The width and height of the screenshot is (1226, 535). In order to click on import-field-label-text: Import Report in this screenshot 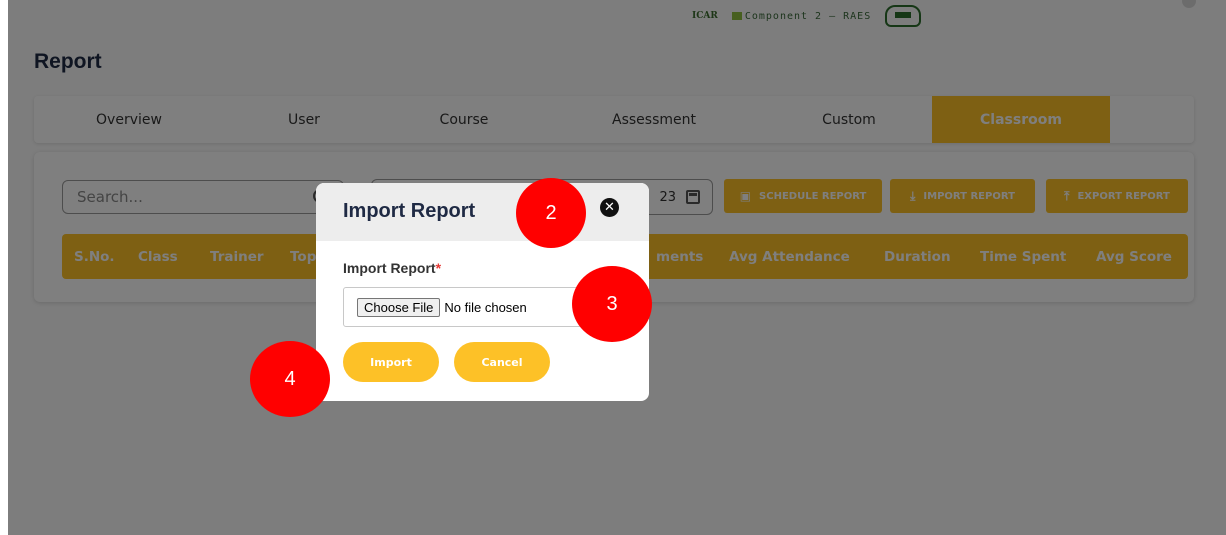, I will do `click(389, 268)`.